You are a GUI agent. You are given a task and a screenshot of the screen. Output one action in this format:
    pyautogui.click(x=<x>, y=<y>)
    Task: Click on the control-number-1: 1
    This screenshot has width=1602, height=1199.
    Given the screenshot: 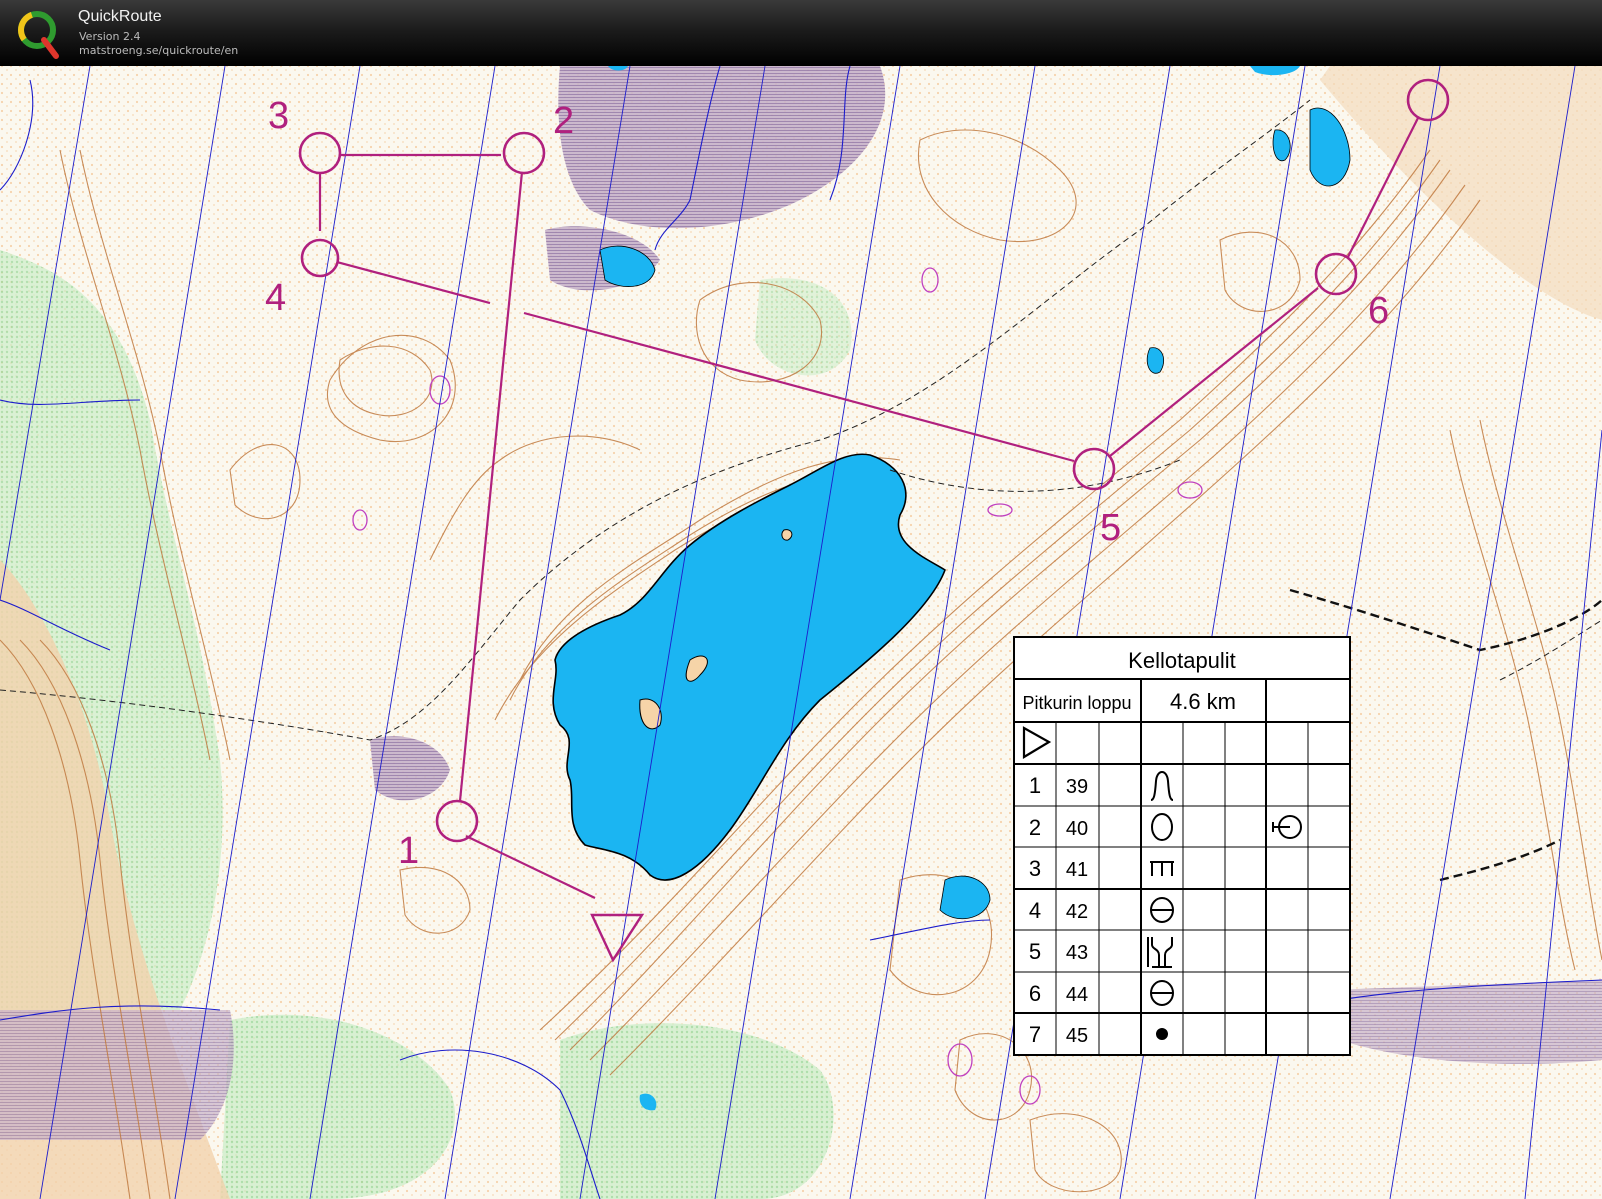 What is the action you would take?
    pyautogui.click(x=408, y=851)
    